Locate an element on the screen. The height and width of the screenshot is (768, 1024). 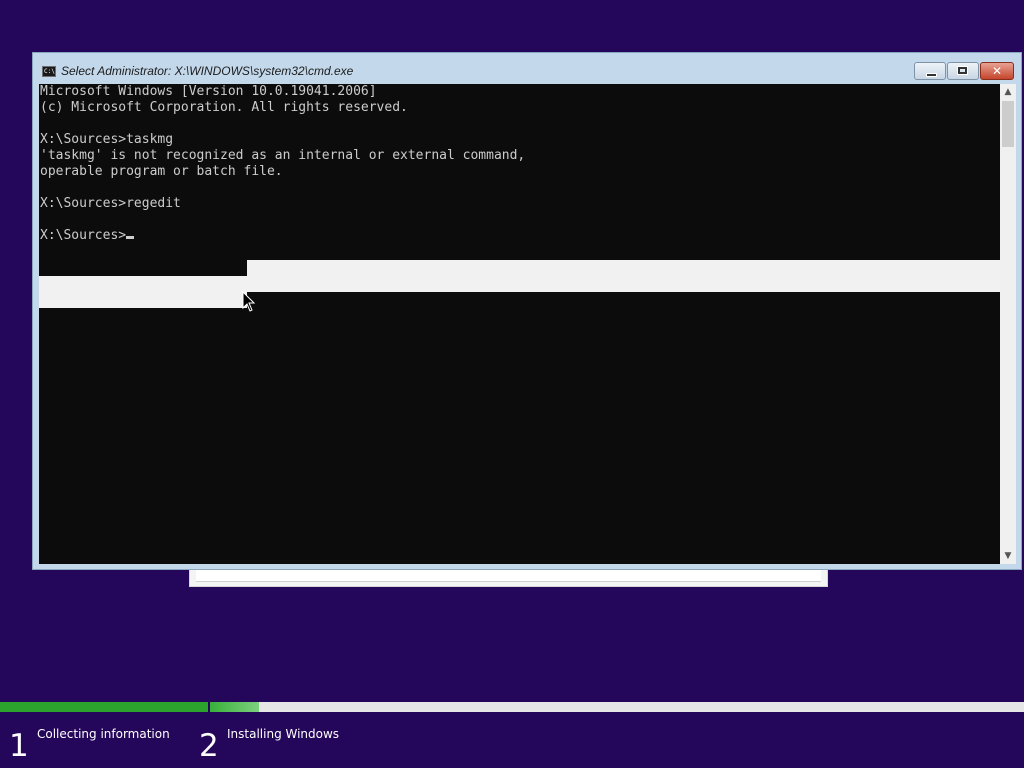
console-line: X:\Sources>taskmg is located at coordinates (107, 139).